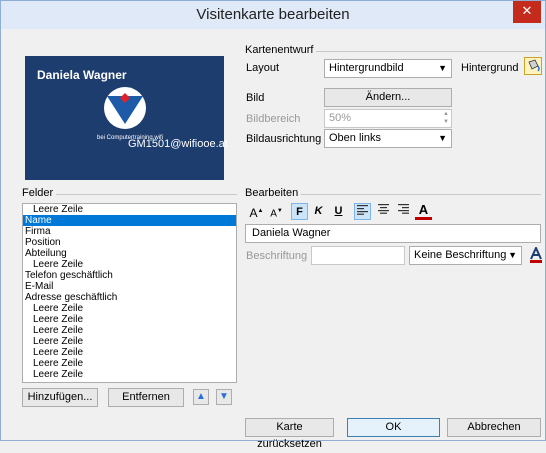  What do you see at coordinates (201, 397) in the screenshot?
I see `move-up-icon: ▲` at bounding box center [201, 397].